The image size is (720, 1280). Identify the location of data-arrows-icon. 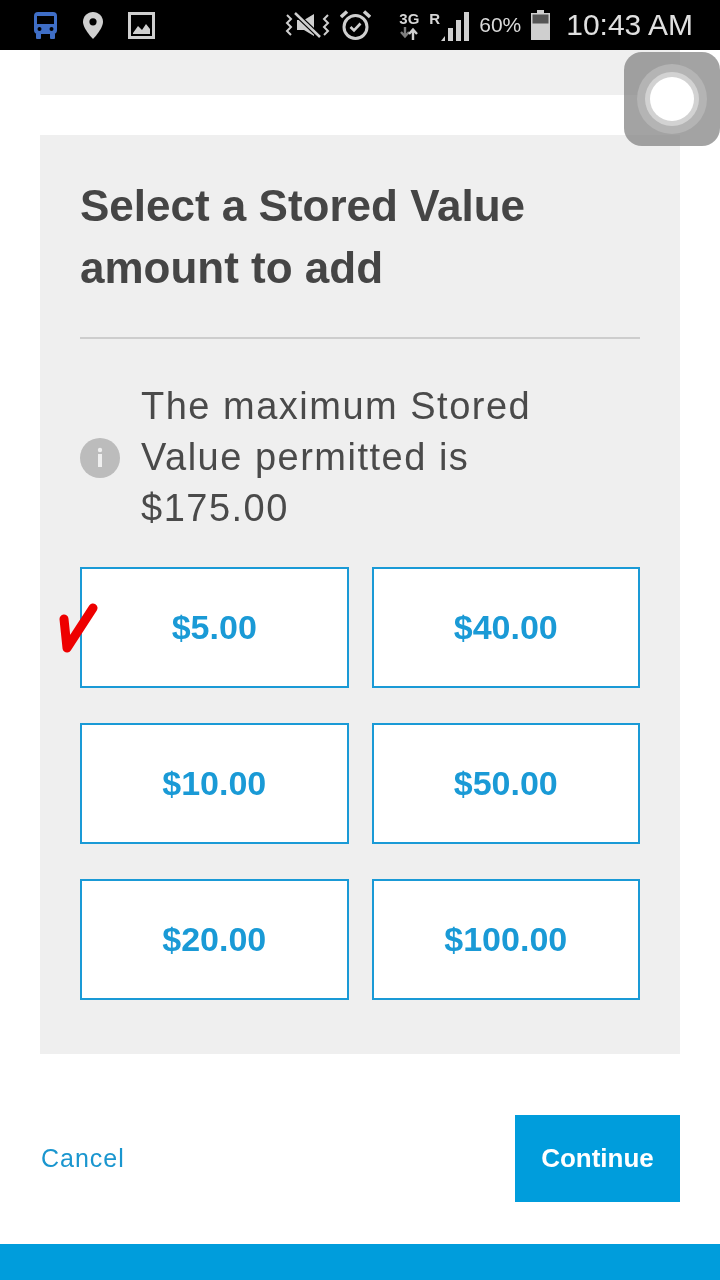
(409, 33).